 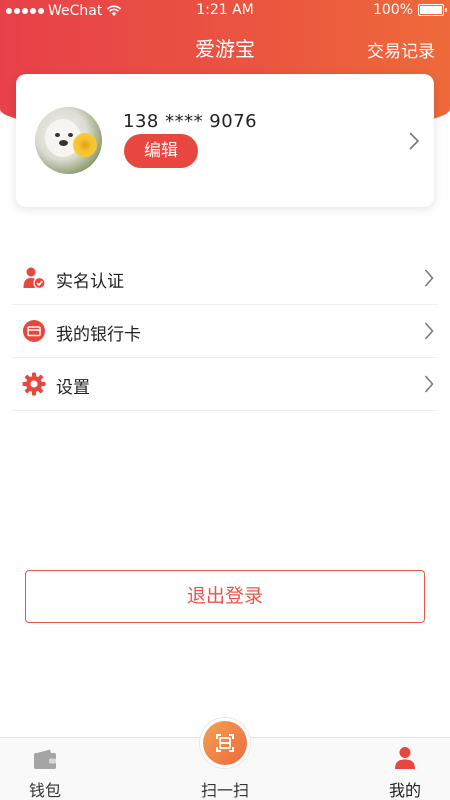 What do you see at coordinates (161, 151) in the screenshot?
I see `edit-profile-button: 编辑` at bounding box center [161, 151].